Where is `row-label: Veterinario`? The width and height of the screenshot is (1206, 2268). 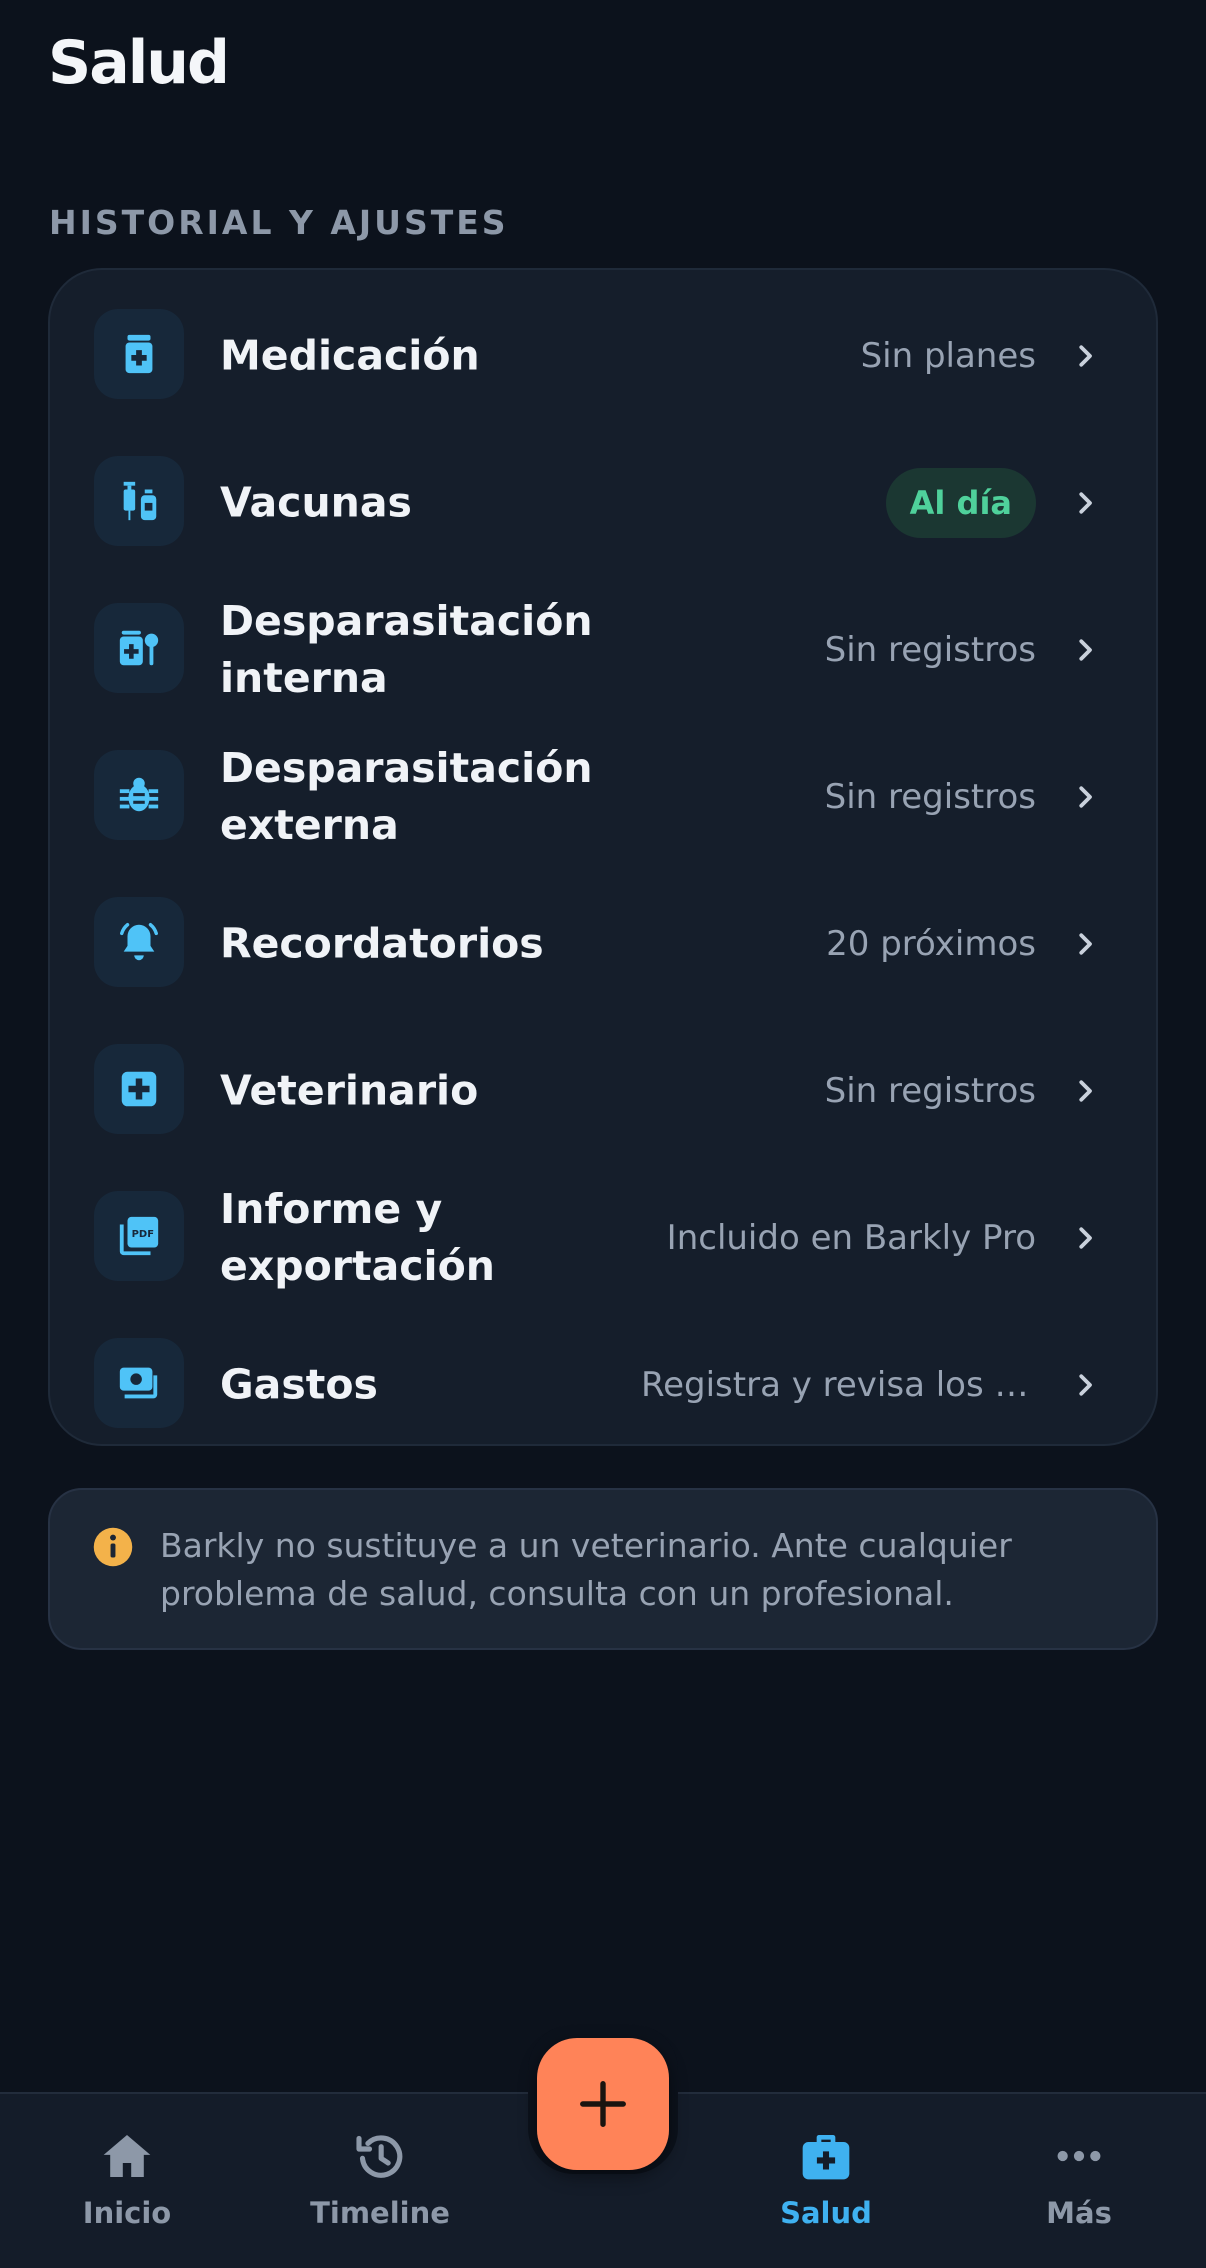
row-label: Veterinario is located at coordinates (349, 1090).